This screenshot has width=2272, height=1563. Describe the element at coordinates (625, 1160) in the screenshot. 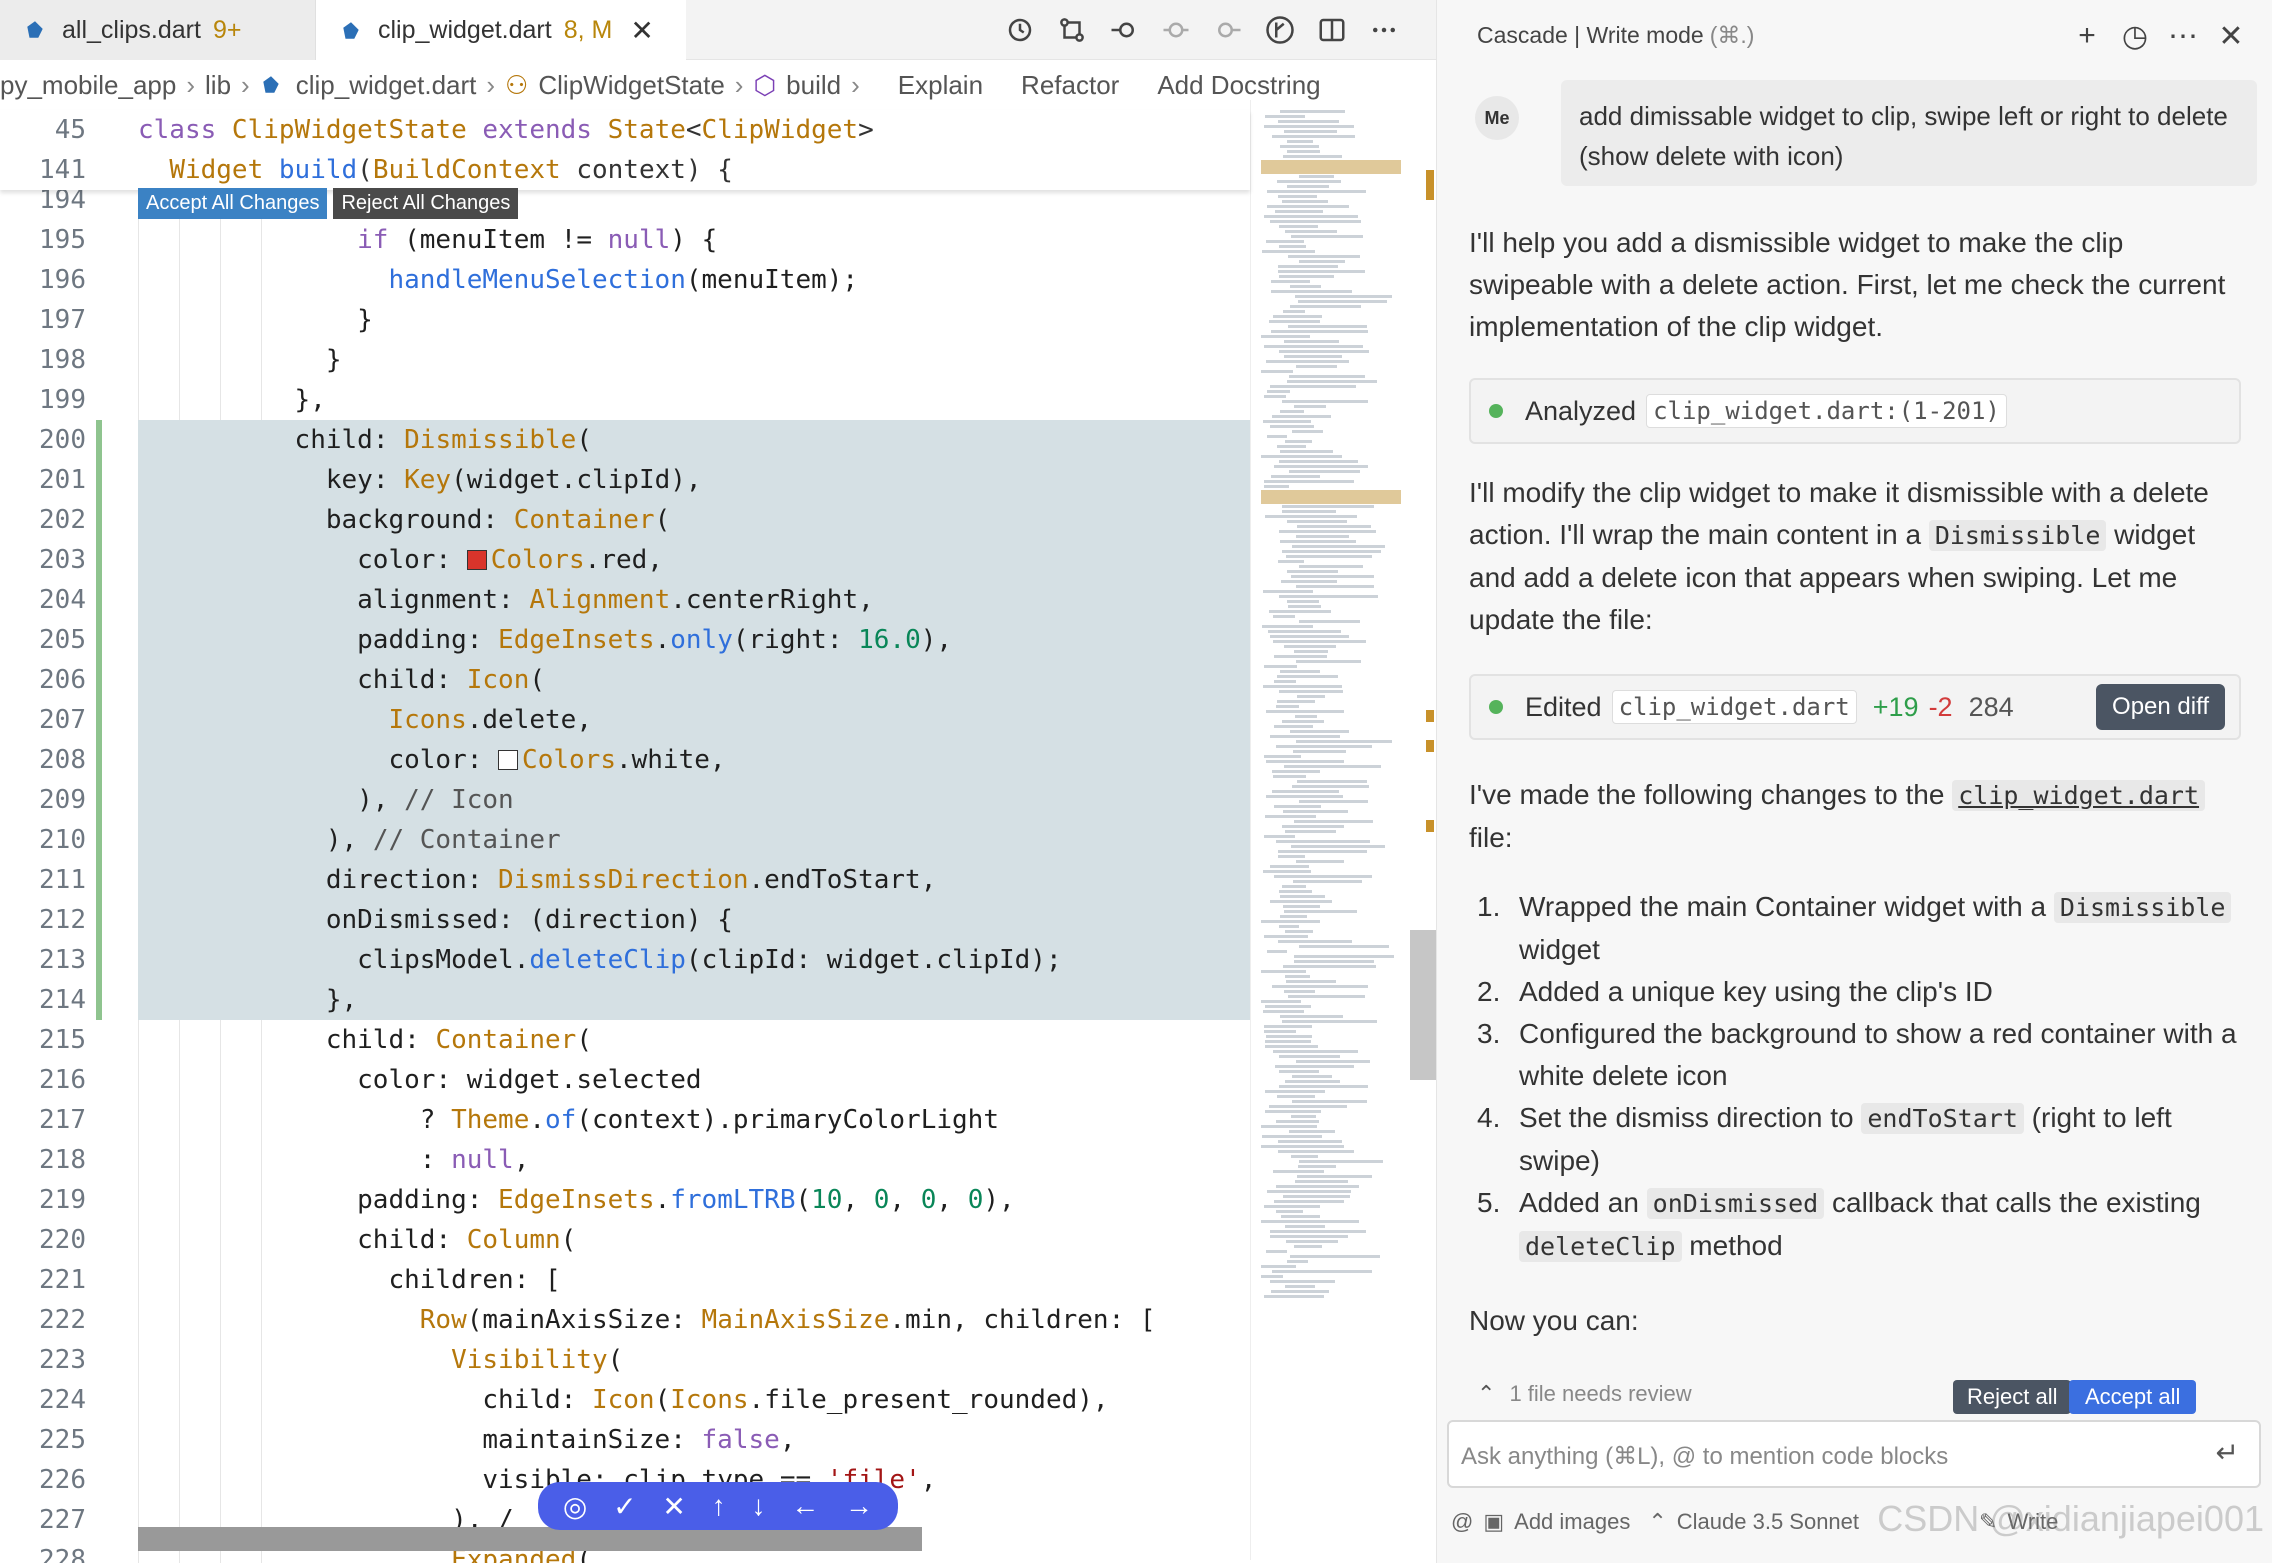

I see `code-line: 218 : null,` at that location.